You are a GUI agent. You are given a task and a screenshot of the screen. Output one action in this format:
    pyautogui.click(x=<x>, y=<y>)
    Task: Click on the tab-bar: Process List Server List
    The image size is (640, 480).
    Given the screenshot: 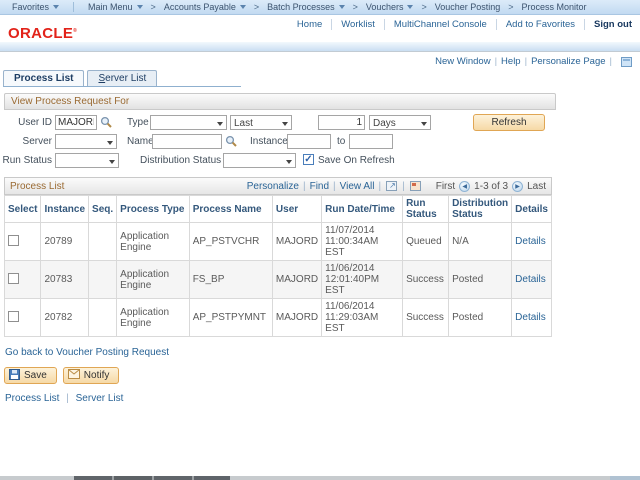 What is the action you would take?
    pyautogui.click(x=122, y=78)
    